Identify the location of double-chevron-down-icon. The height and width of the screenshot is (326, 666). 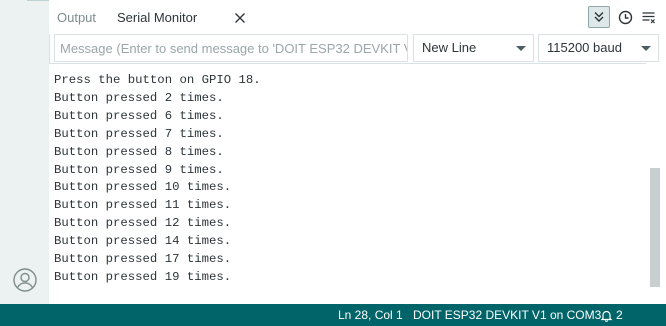
(599, 17).